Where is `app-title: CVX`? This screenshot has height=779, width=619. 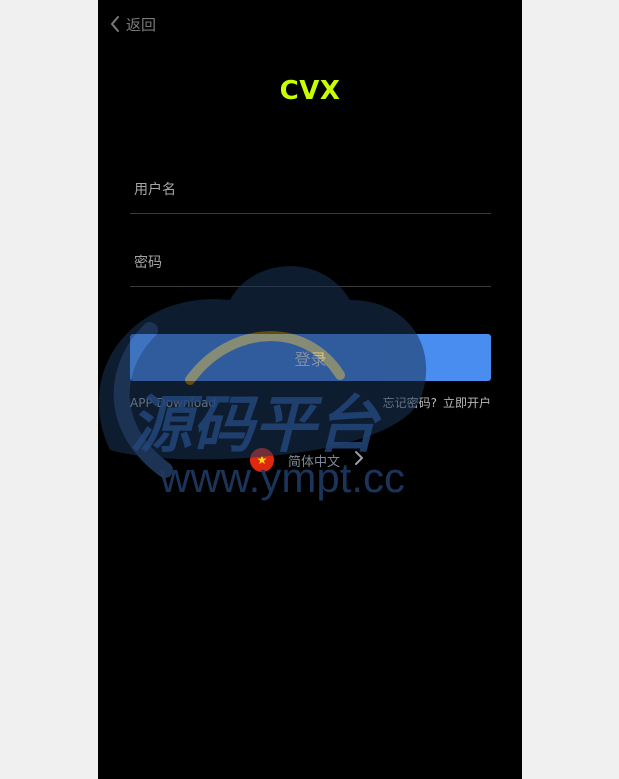 app-title: CVX is located at coordinates (310, 91).